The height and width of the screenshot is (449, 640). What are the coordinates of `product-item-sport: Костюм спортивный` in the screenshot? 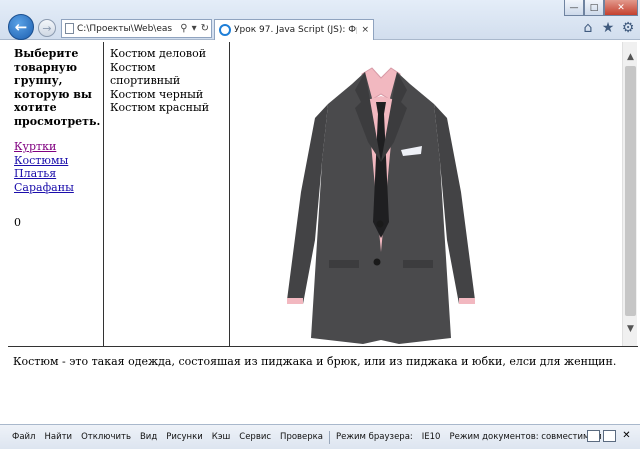 It's located at (166, 74).